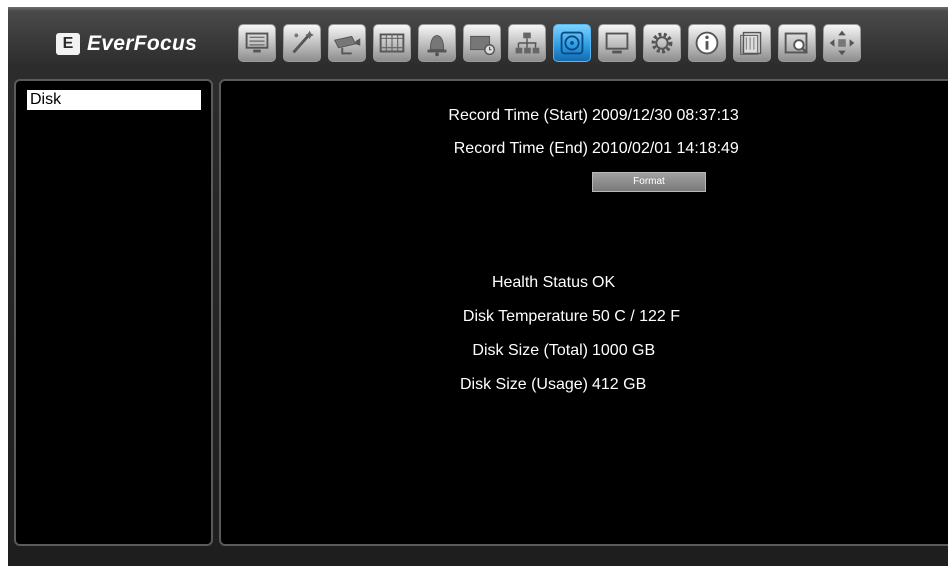 This screenshot has width=948, height=566. I want to click on display-icon, so click(617, 43).